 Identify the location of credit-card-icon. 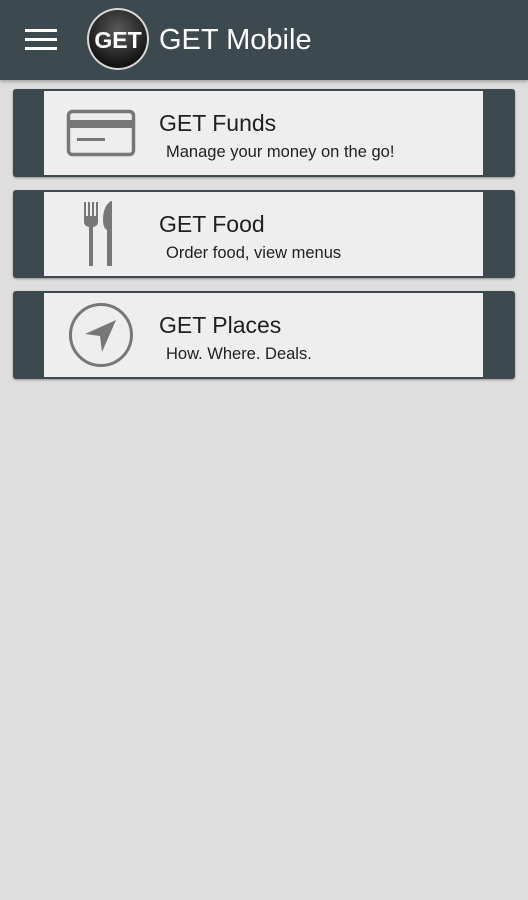
(101, 133).